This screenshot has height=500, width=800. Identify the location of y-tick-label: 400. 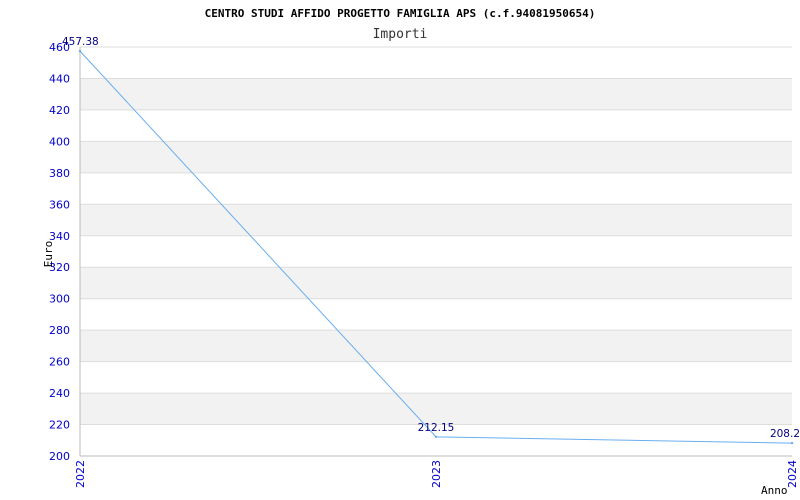
(59, 141).